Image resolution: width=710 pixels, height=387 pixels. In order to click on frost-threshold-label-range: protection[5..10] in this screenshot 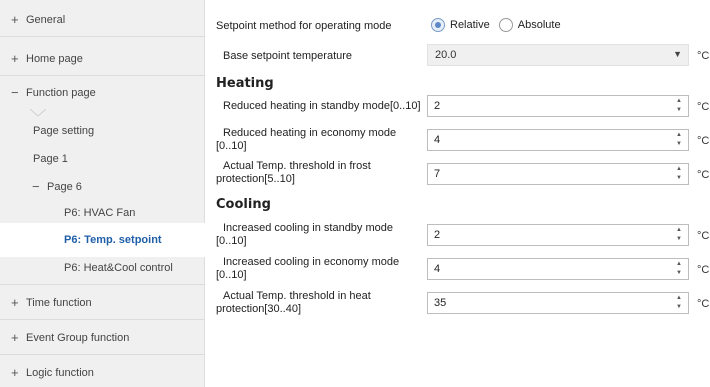, I will do `click(255, 179)`.